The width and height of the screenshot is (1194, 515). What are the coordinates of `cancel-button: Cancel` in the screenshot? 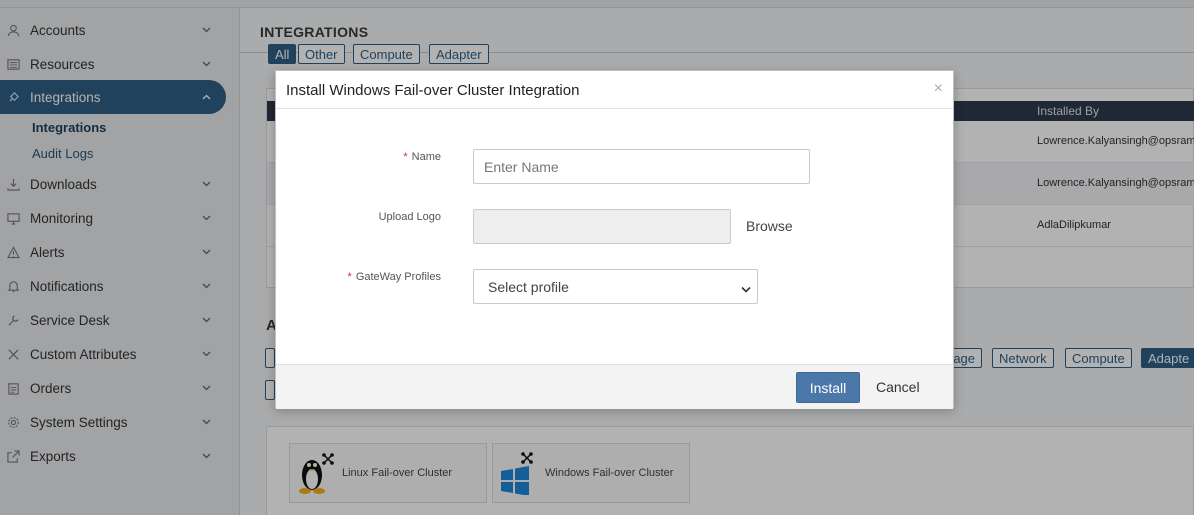 It's located at (898, 387).